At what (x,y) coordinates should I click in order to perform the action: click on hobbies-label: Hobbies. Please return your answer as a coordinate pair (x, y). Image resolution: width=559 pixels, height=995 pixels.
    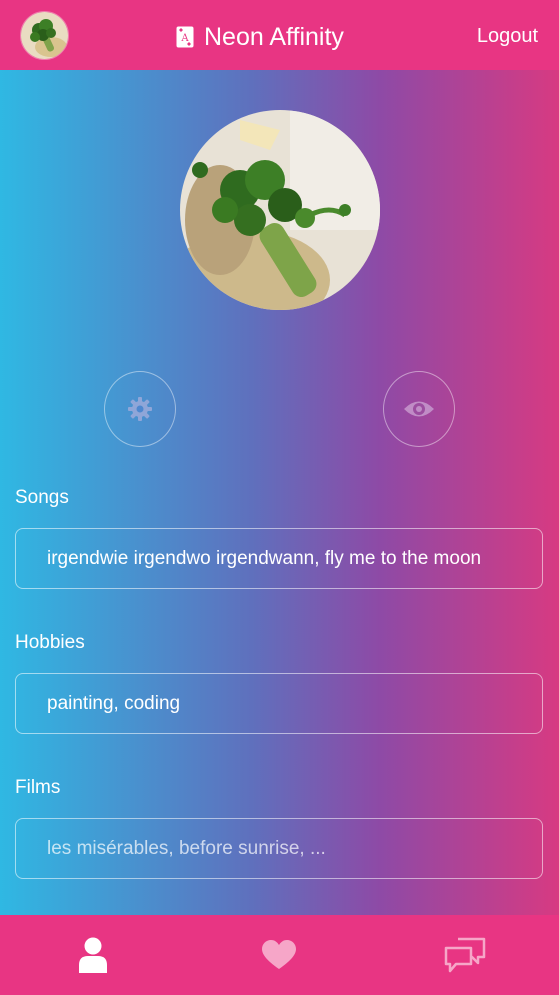
    Looking at the image, I should click on (50, 642).